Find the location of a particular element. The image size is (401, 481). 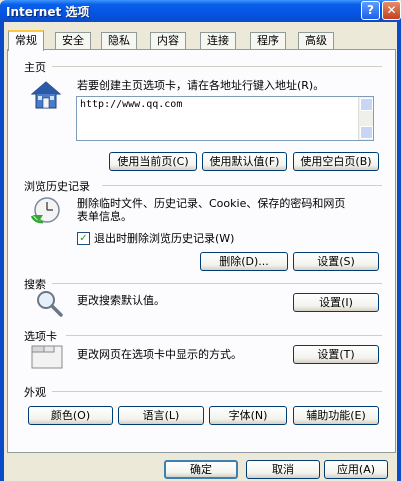

use-blank-button: 使用空白页(B) is located at coordinates (336, 161).